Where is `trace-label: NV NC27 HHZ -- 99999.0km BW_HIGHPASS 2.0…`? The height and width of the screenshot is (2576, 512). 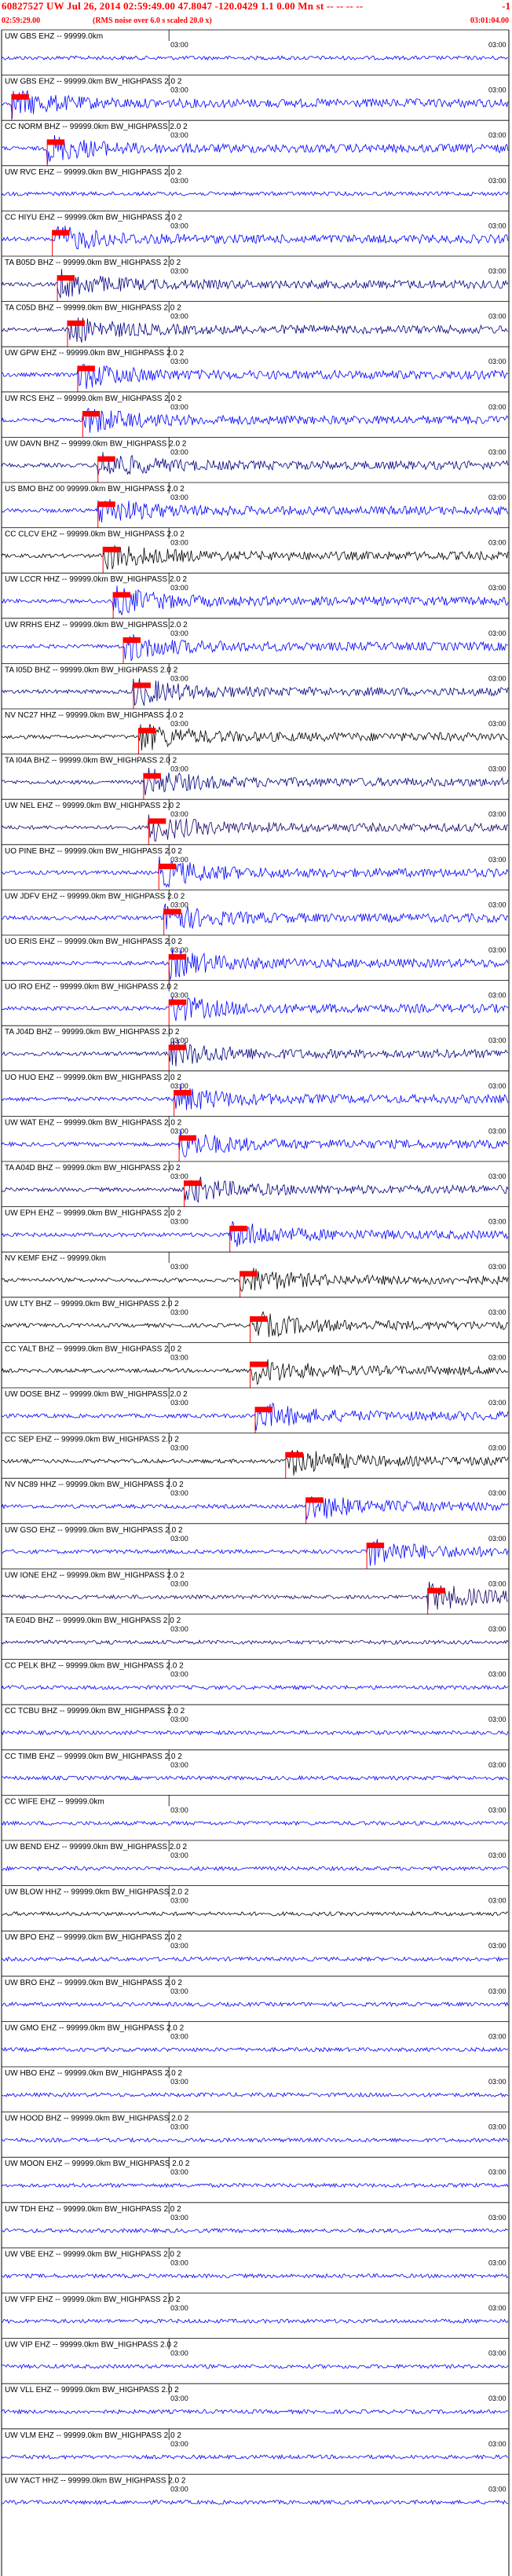 trace-label: NV NC27 HHZ -- 99999.0km BW_HIGHPASS 2.0… is located at coordinates (94, 715).